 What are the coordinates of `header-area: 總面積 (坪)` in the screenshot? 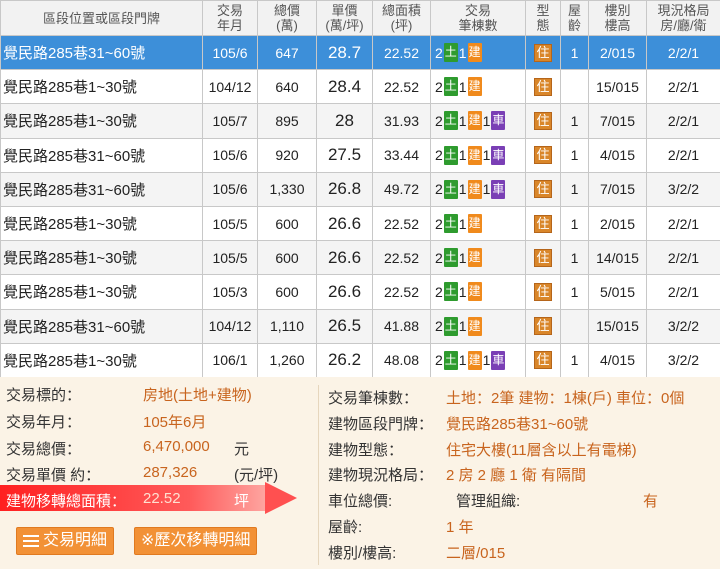 It's located at (401, 18).